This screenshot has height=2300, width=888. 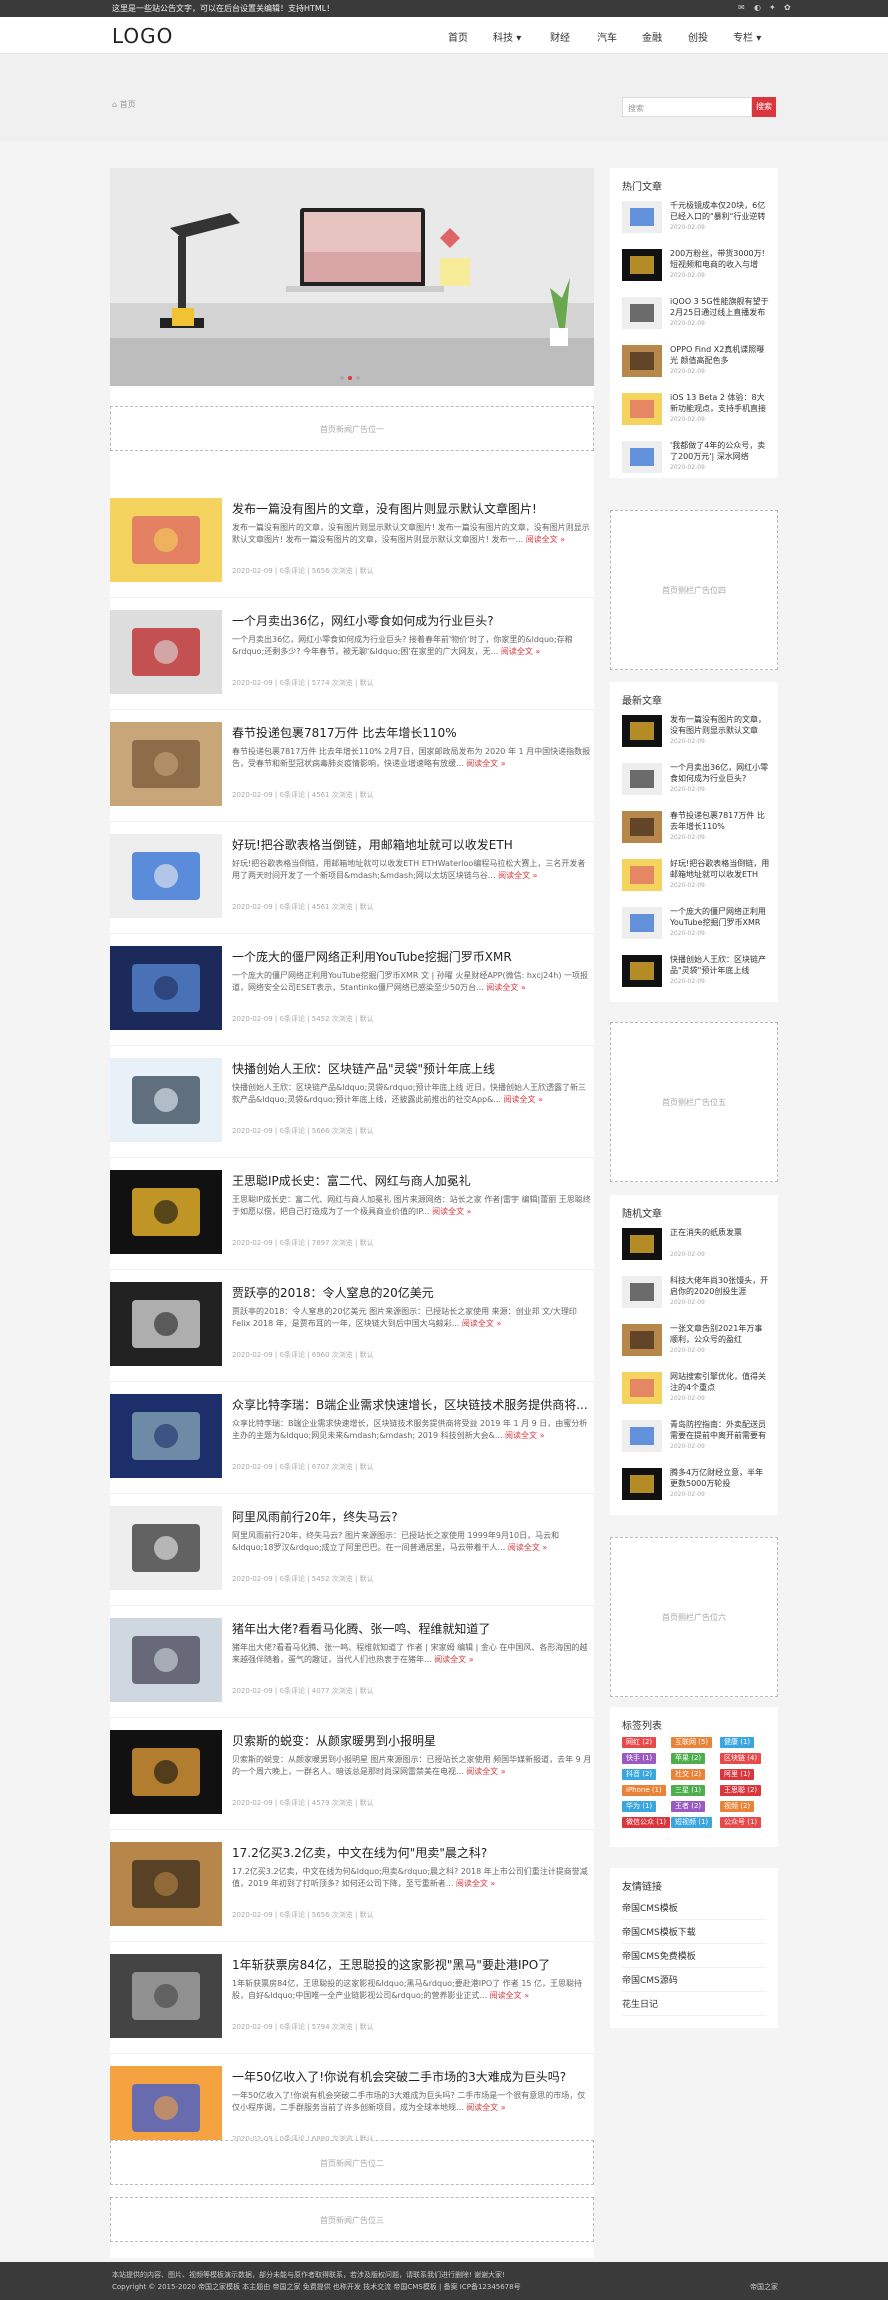 What do you see at coordinates (412, 508) in the screenshot?
I see `article-title: 发布一篇没有图片的文章，没有图片则显示默认文章图片!` at bounding box center [412, 508].